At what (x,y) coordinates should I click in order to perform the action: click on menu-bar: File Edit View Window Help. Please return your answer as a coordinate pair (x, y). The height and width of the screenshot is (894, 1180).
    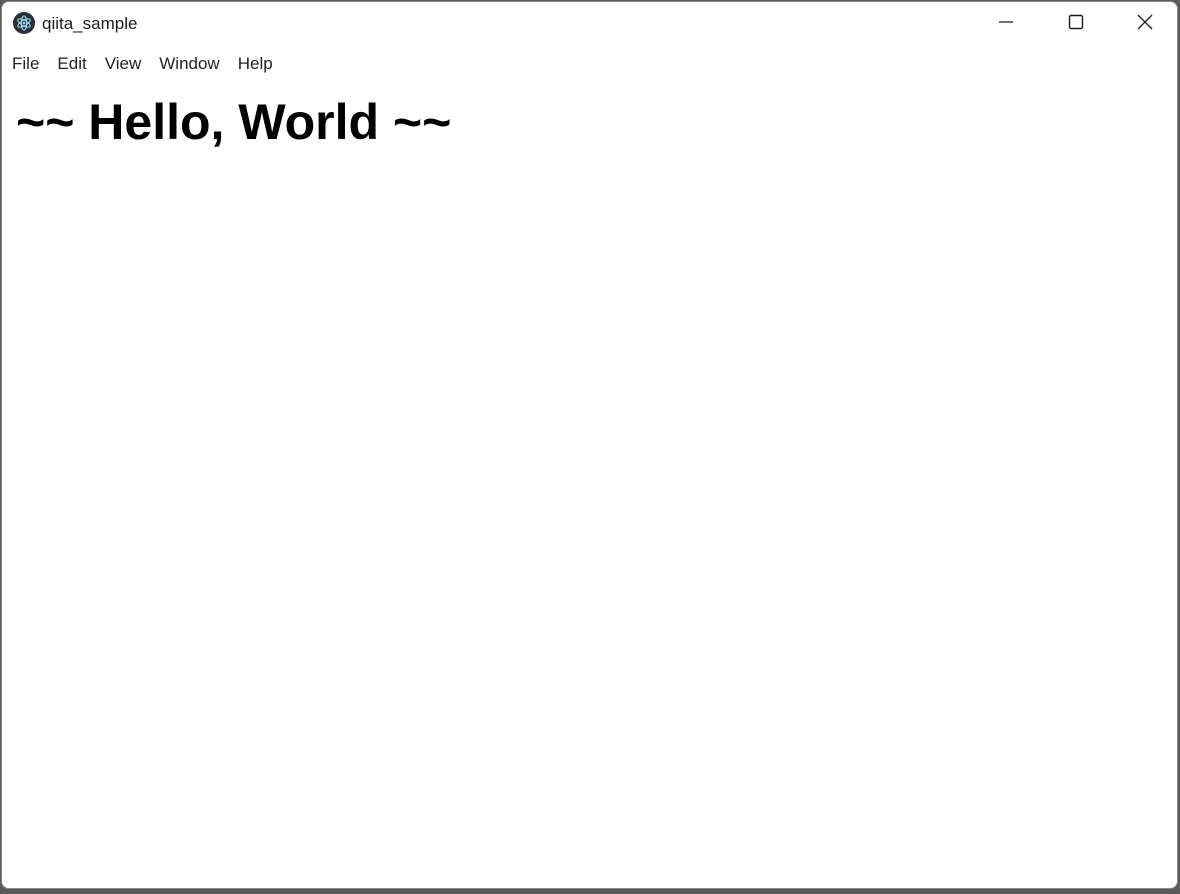
    Looking at the image, I should click on (589, 64).